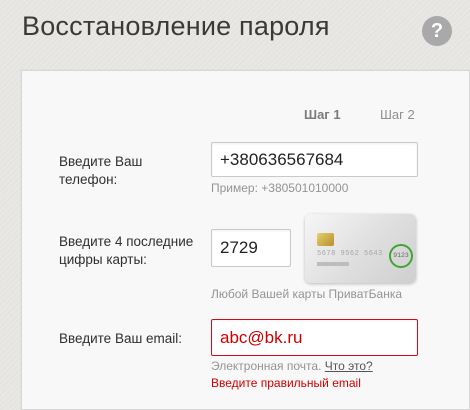 This screenshot has height=410, width=470. Describe the element at coordinates (401, 256) in the screenshot. I see `card-last-digits-ring: 9123` at that location.